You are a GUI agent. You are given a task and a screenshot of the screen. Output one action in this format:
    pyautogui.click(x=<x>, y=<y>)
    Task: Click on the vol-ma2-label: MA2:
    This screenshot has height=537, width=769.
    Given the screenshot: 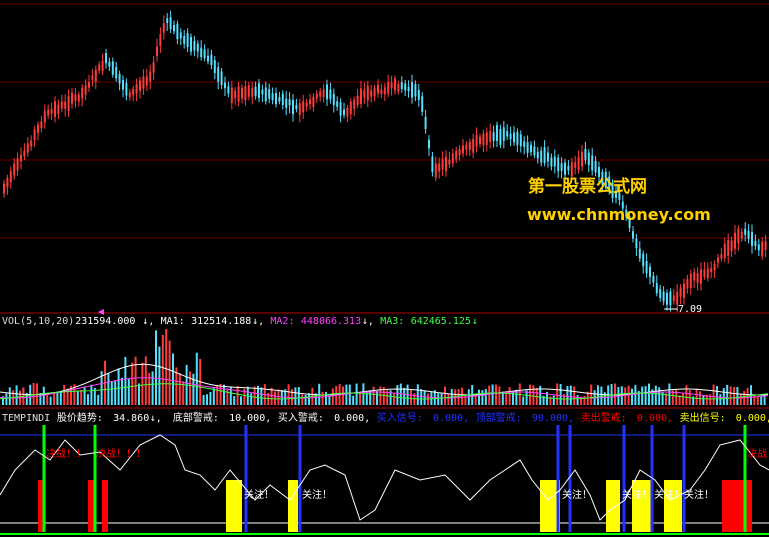 What is the action you would take?
    pyautogui.click(x=282, y=321)
    